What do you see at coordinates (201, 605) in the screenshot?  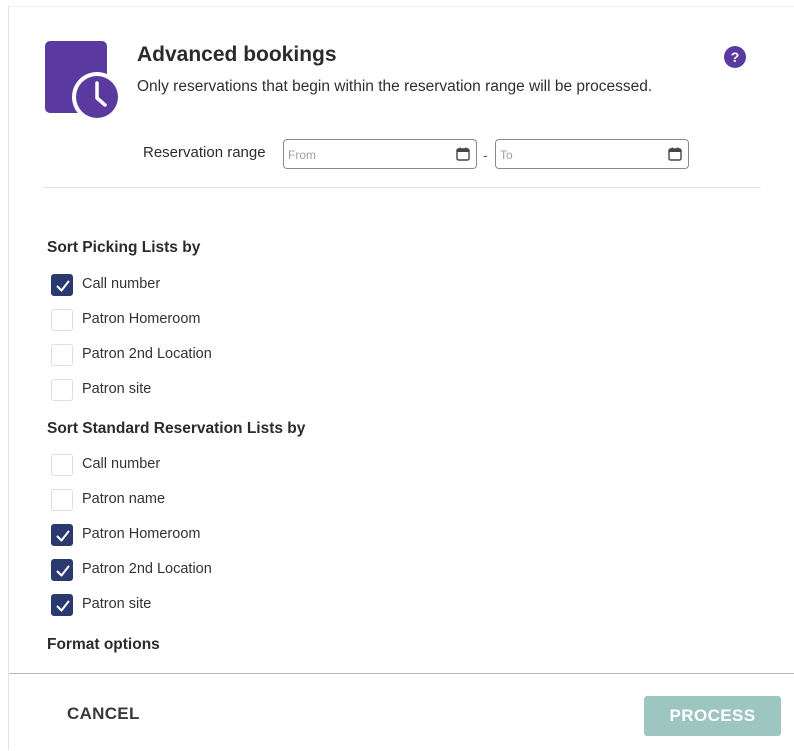 I see `standard-option: Patron site` at bounding box center [201, 605].